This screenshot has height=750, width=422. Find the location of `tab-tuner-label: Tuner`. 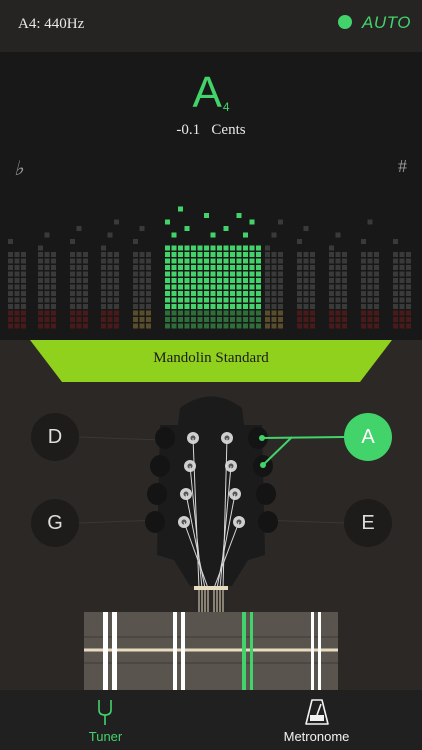

tab-tuner-label: Tuner is located at coordinates (105, 736).